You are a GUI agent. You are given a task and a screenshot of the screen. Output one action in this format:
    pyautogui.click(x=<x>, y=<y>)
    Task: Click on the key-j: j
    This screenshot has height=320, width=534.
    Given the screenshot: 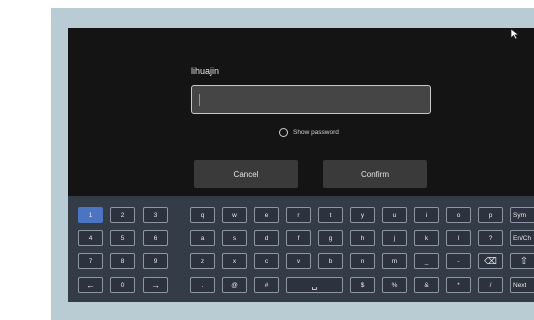 What is the action you would take?
    pyautogui.click(x=394, y=238)
    